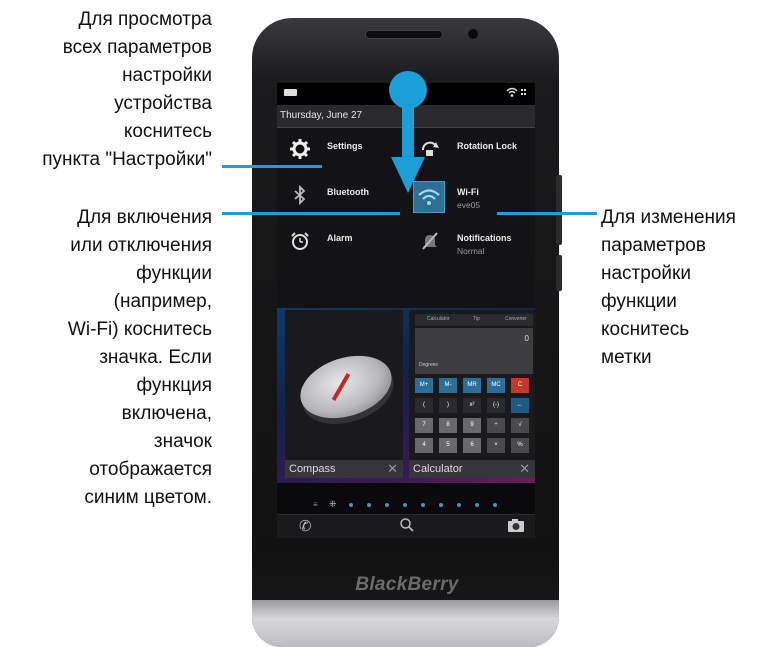  I want to click on calculator-key: %, so click(520, 445).